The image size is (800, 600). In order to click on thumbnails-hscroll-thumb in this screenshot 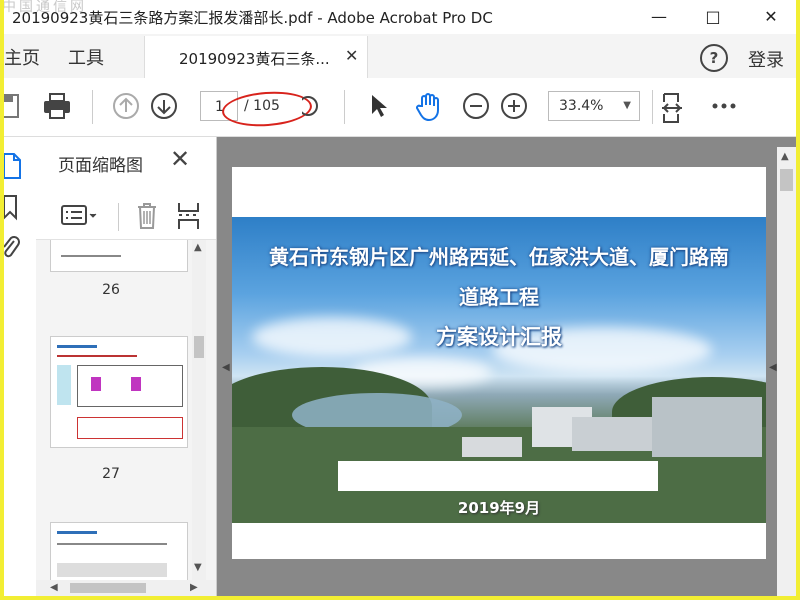, I will do `click(108, 588)`.